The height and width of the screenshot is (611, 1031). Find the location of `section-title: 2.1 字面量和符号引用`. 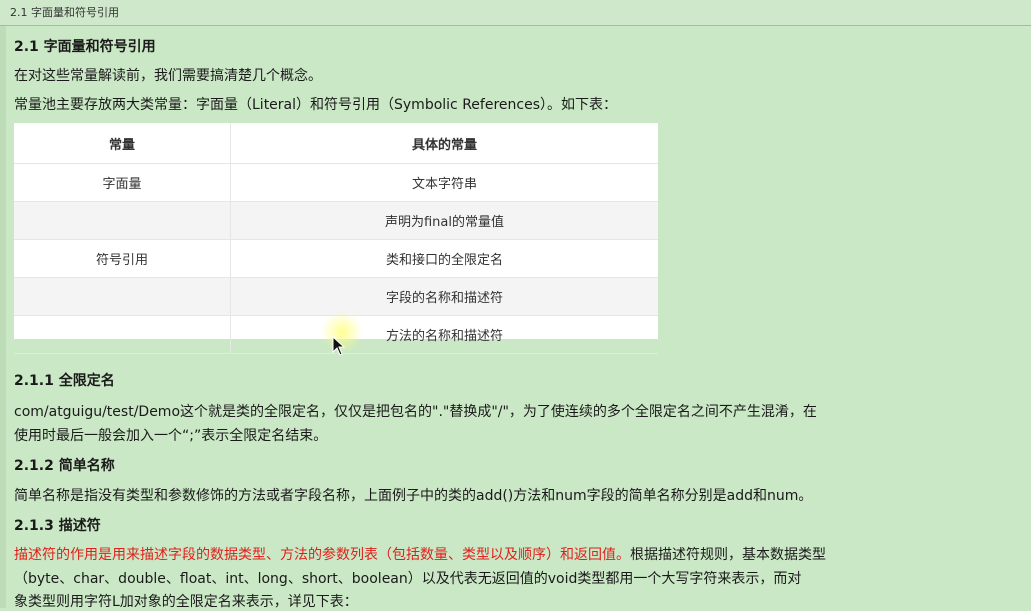

section-title: 2.1 字面量和符号引用 is located at coordinates (85, 47).